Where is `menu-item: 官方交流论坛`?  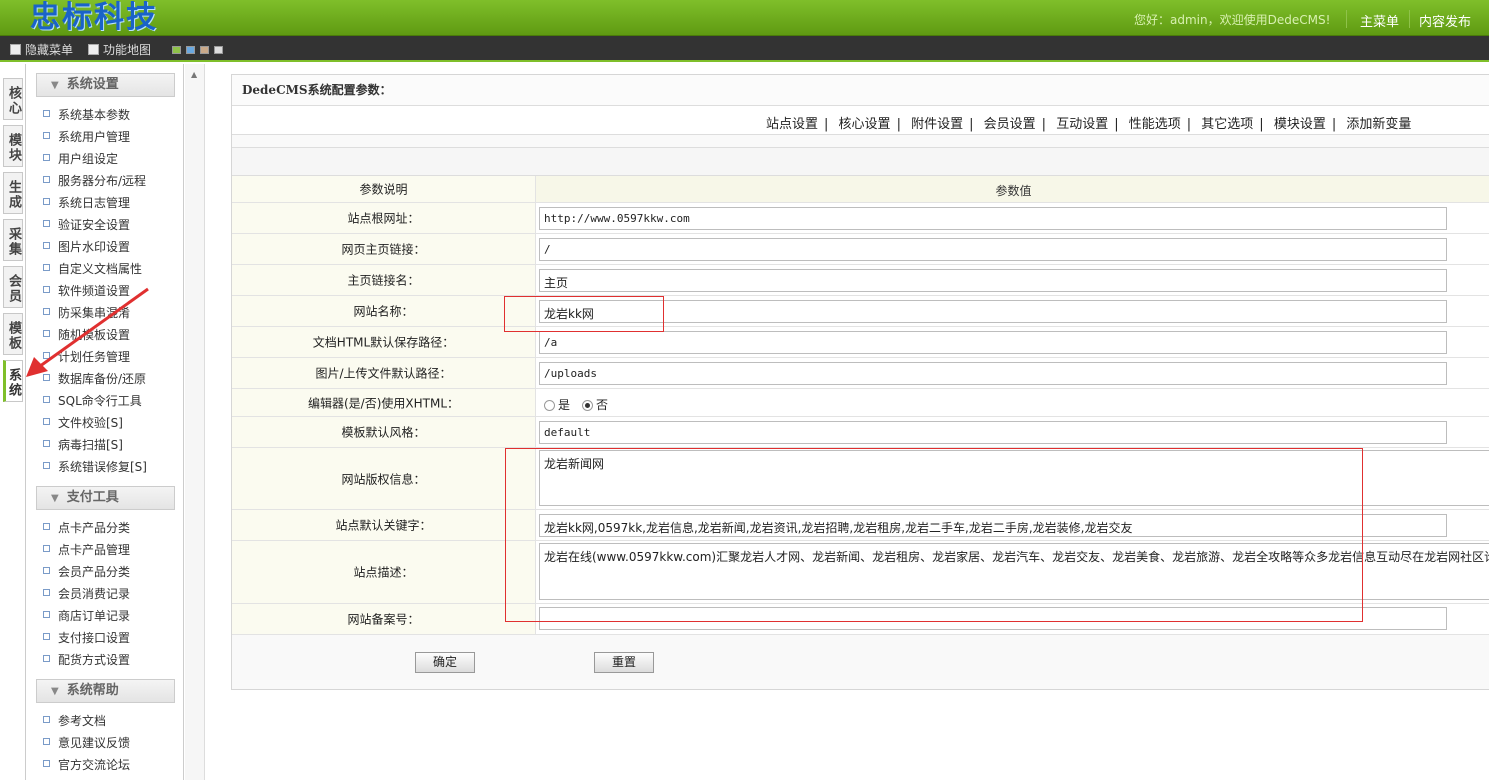 menu-item: 官方交流论坛 is located at coordinates (86, 765).